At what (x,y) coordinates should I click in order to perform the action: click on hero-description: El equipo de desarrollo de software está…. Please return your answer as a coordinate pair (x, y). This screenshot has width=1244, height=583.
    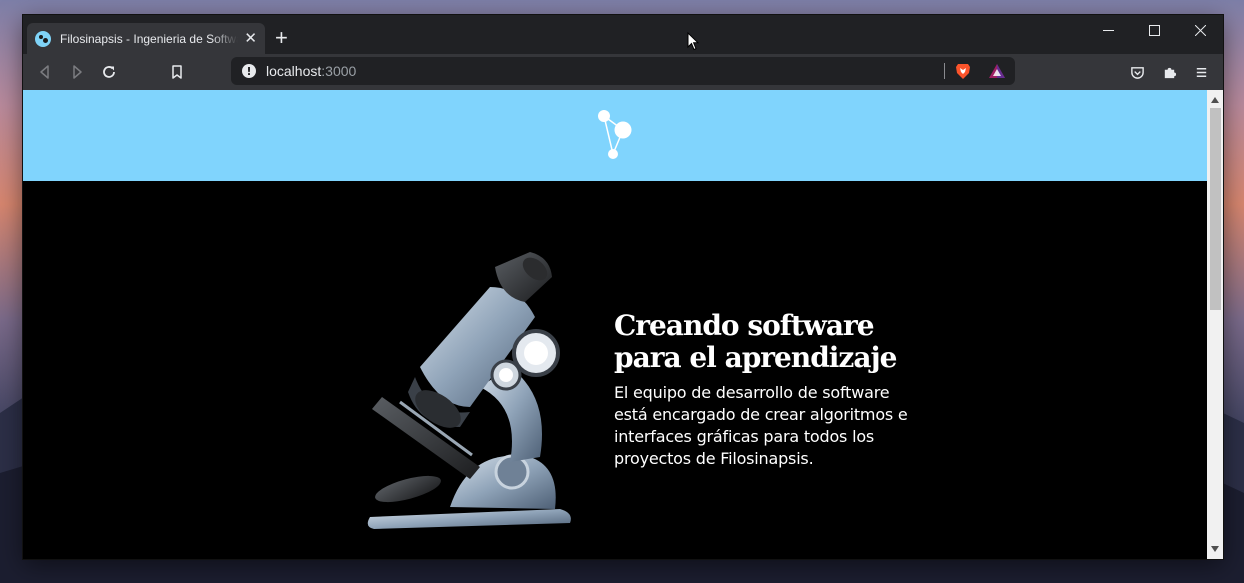
    Looking at the image, I should click on (761, 425).